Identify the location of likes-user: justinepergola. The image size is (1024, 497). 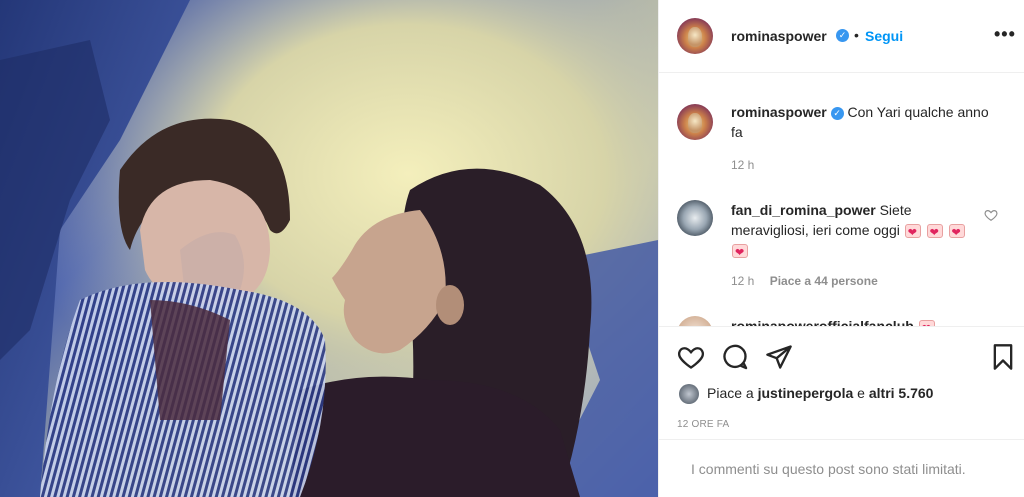
(806, 393).